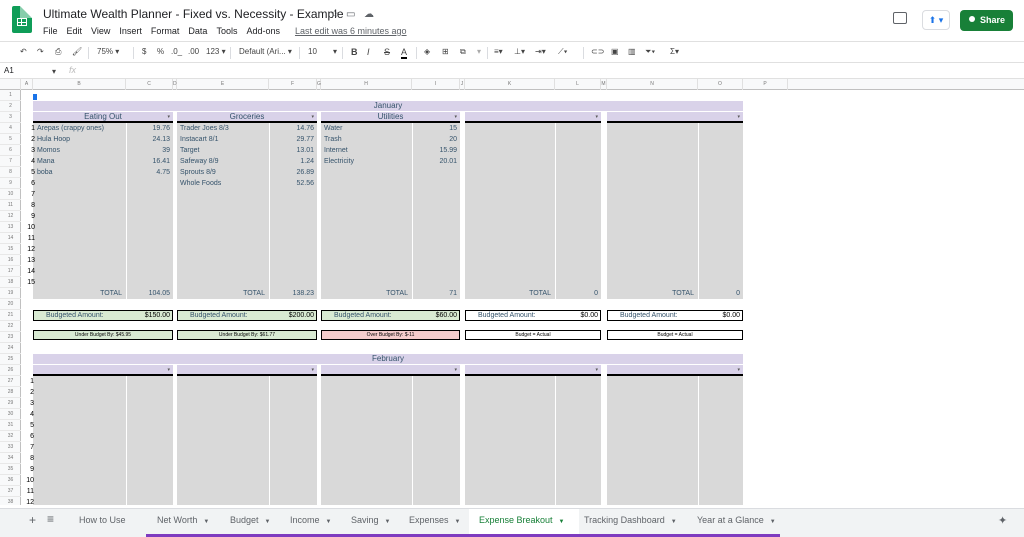 The image size is (1024, 537). What do you see at coordinates (183, 520) in the screenshot?
I see `tab-net-worth: Net Worth ▼` at bounding box center [183, 520].